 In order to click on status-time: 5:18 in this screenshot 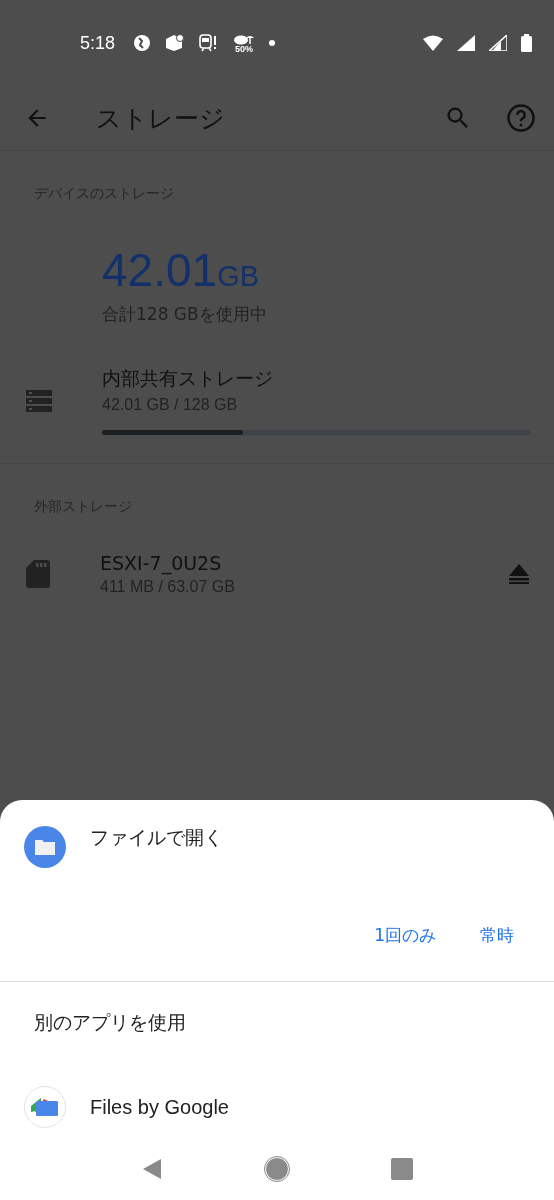, I will do `click(98, 43)`.